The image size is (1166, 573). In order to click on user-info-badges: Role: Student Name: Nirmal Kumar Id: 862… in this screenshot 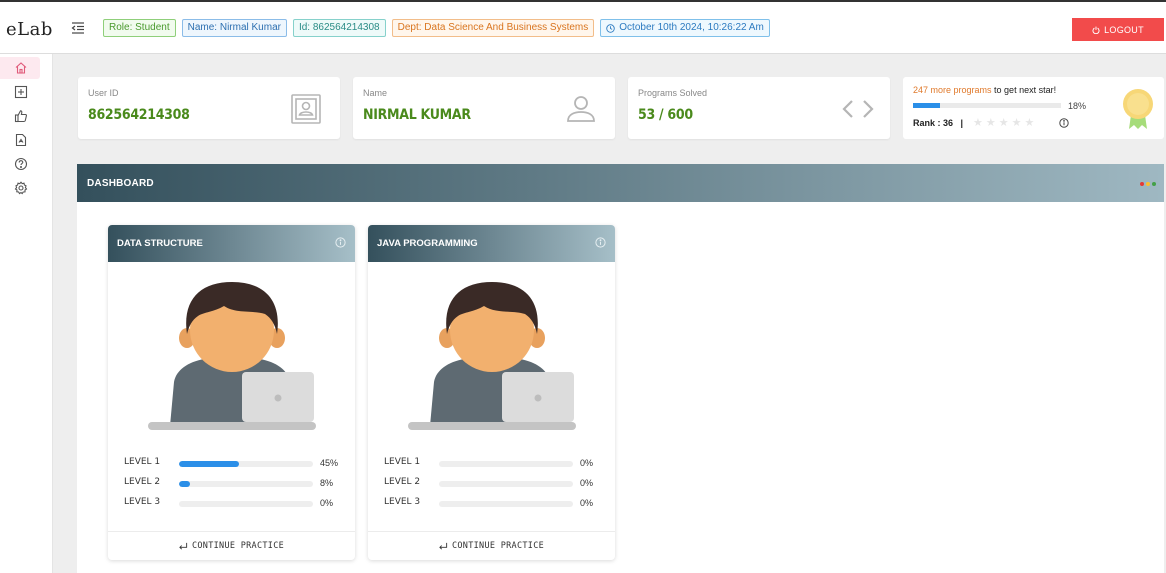, I will do `click(436, 28)`.